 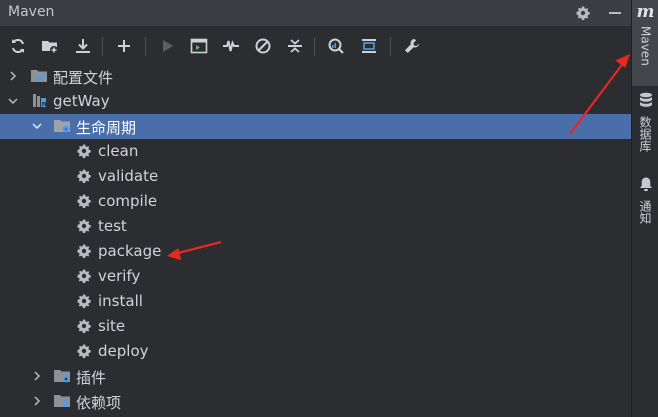 I want to click on tree-node-label: 依赖项, so click(x=99, y=403).